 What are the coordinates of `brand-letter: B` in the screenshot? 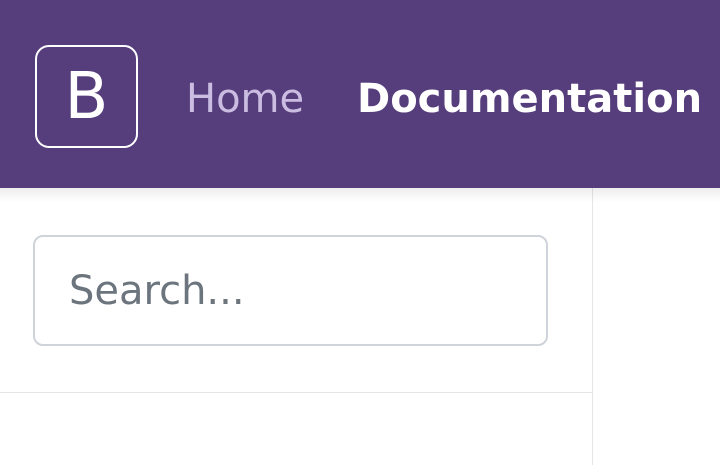 It's located at (86, 96).